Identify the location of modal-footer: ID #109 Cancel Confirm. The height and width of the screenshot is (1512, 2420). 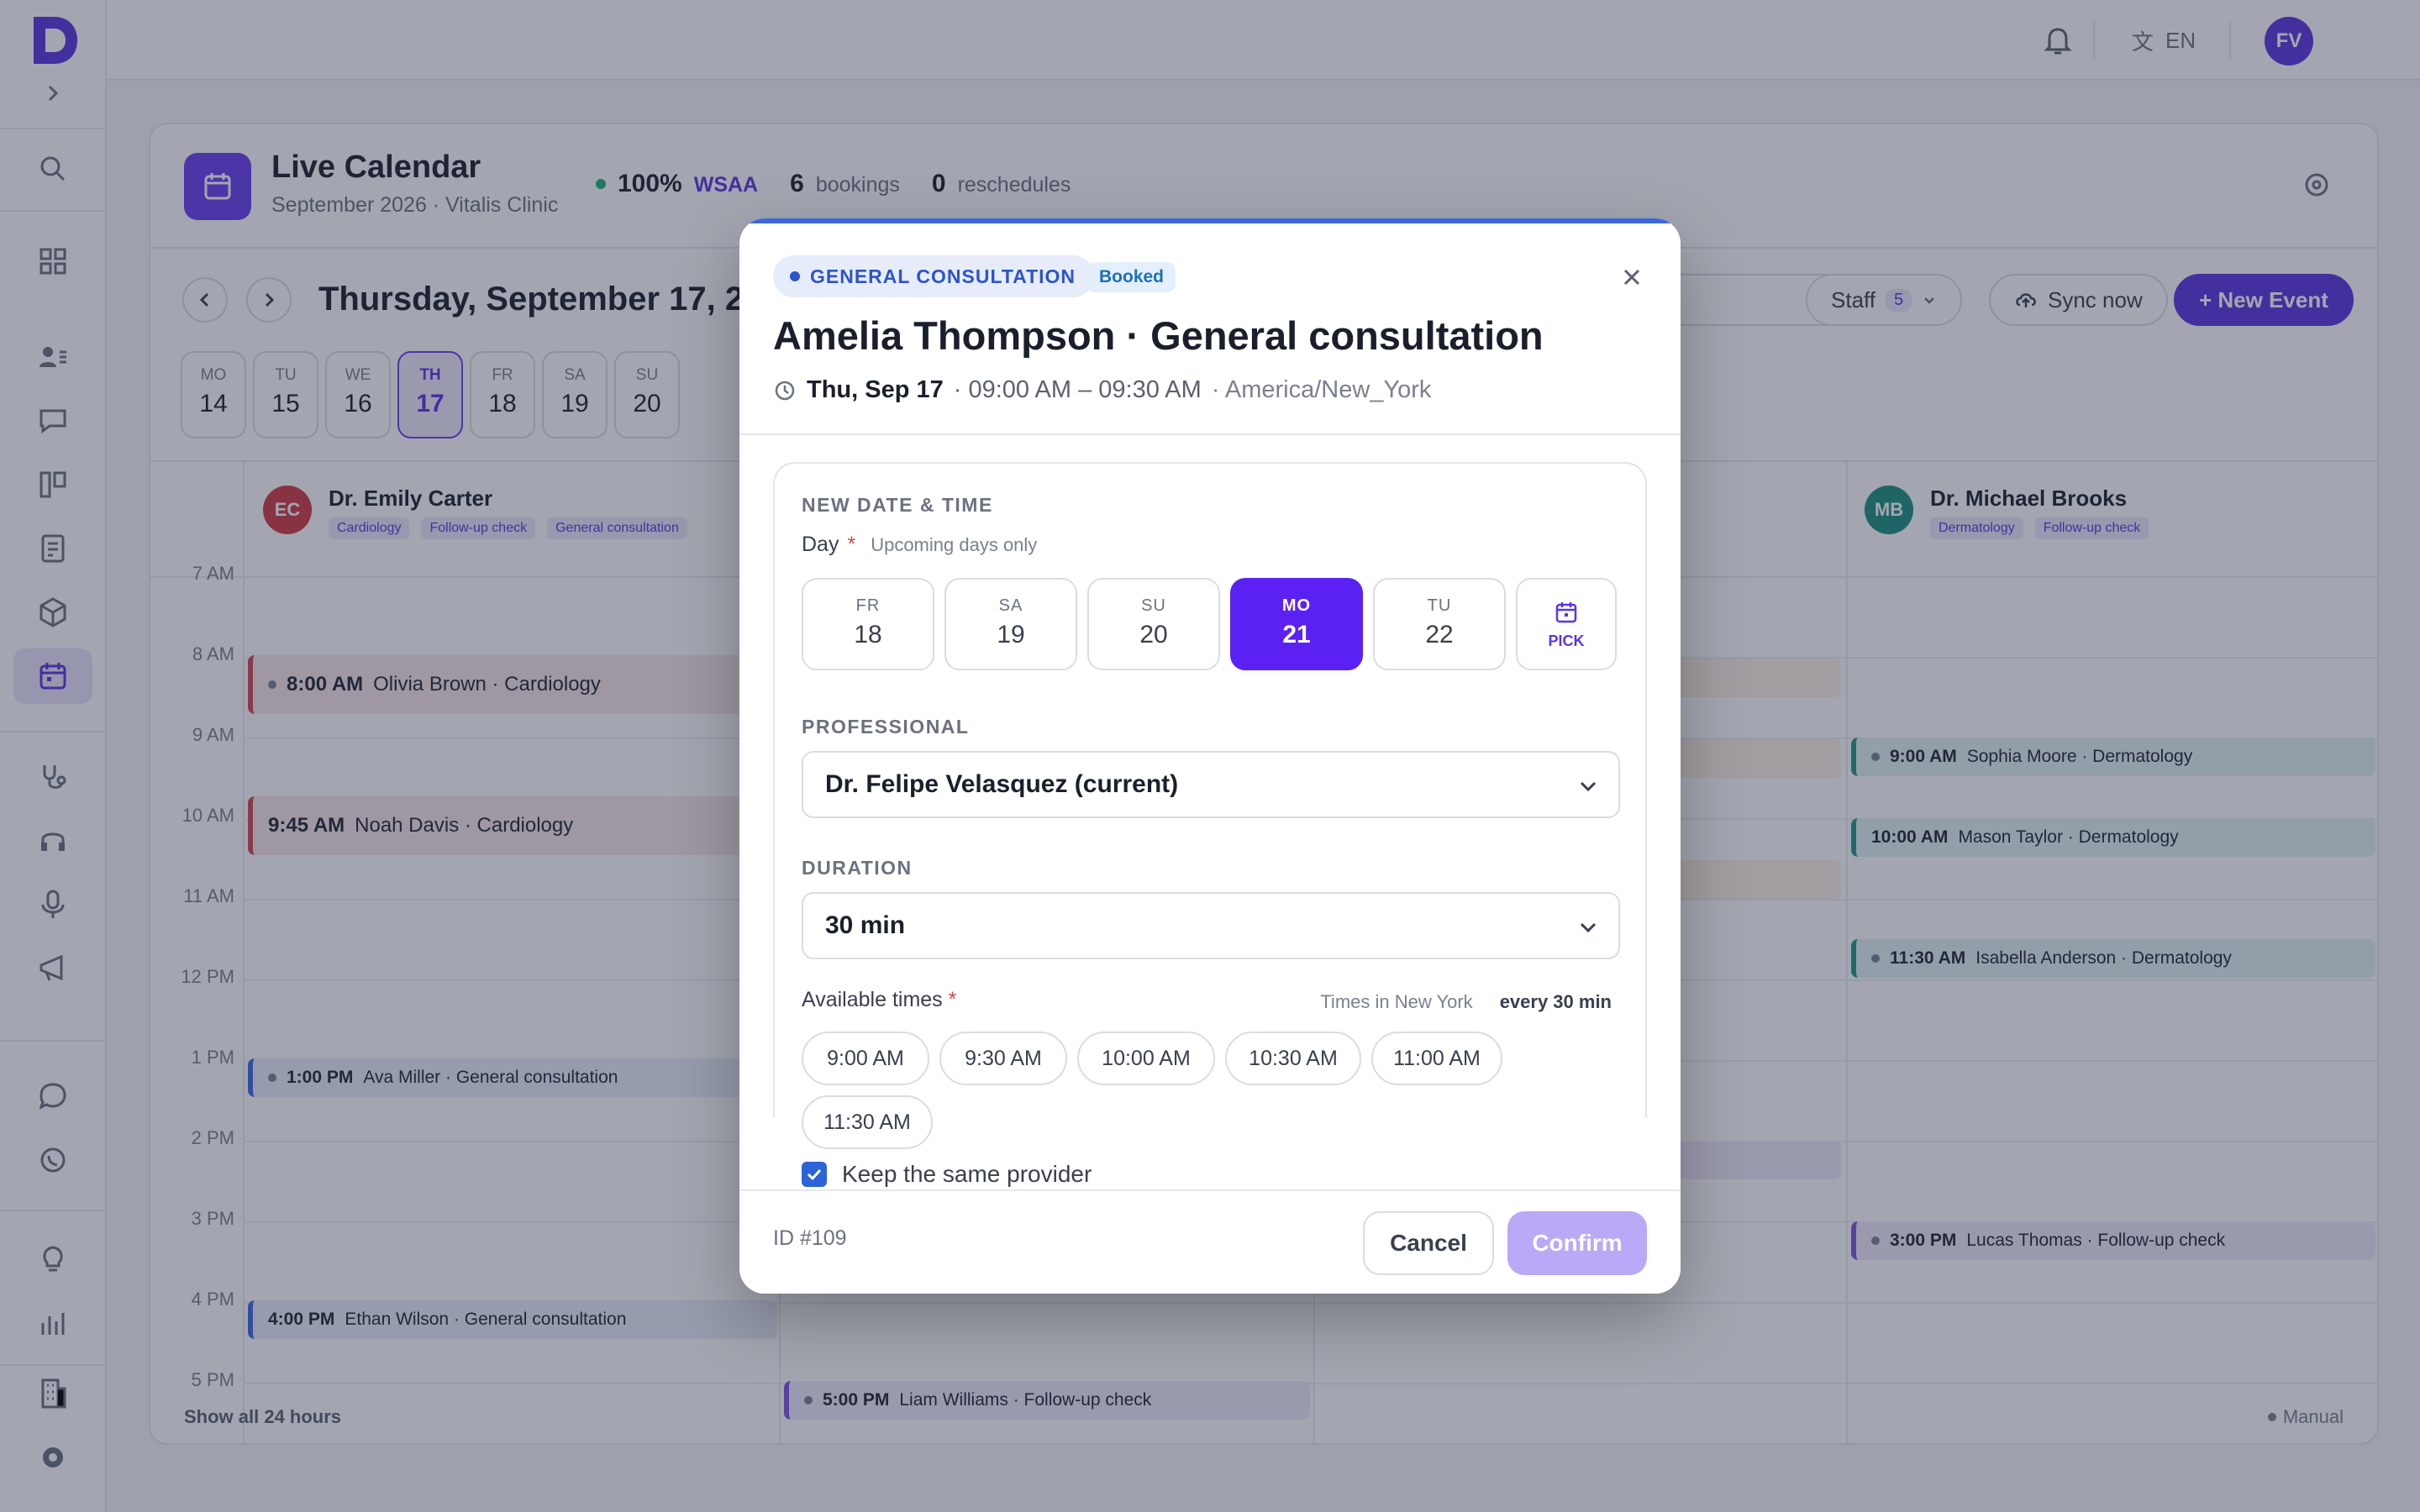
(1210, 1241).